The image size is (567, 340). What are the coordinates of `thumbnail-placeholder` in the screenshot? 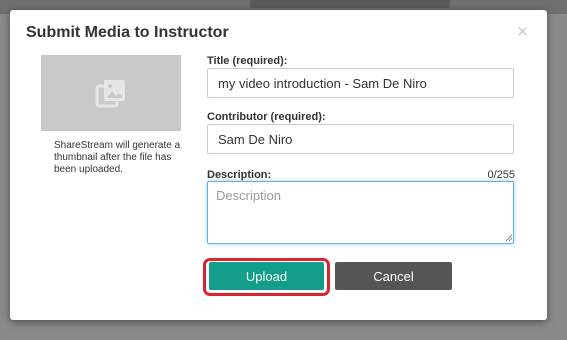 It's located at (111, 93).